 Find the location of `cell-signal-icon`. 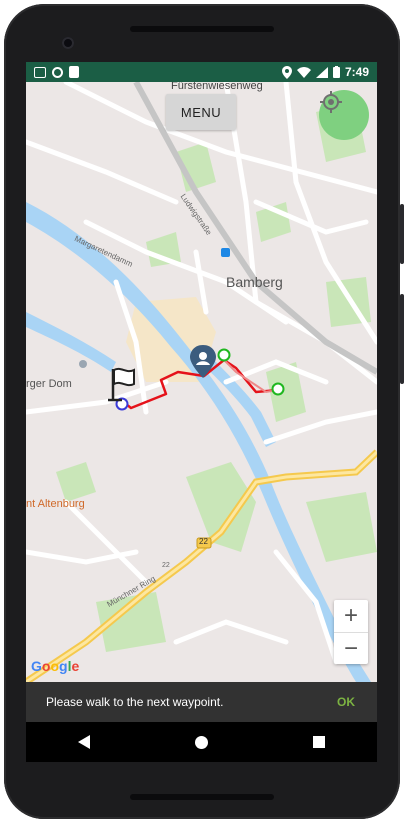

cell-signal-icon is located at coordinates (321, 72).